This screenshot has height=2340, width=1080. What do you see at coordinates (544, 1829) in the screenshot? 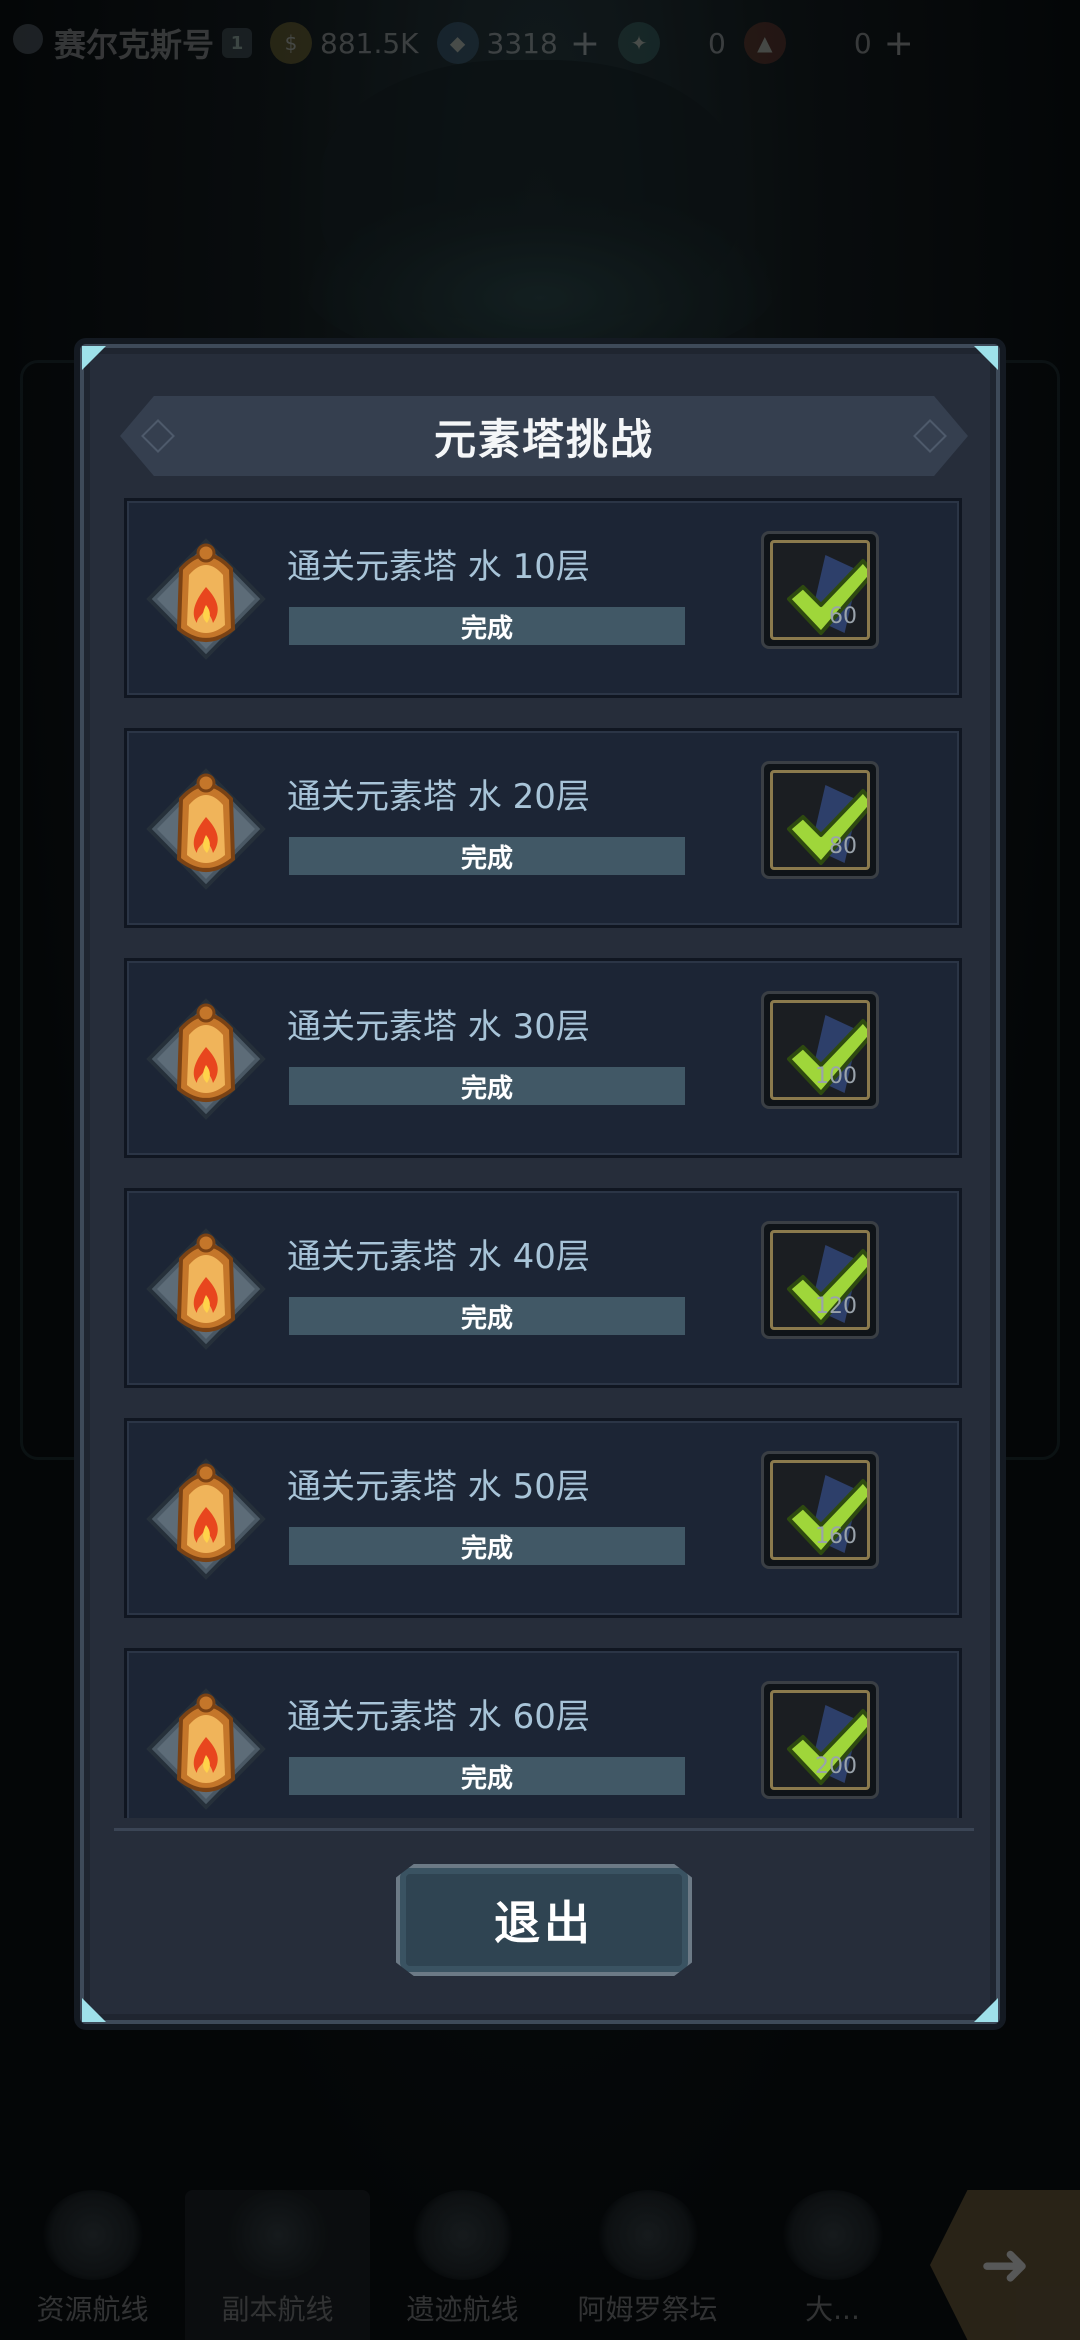
I see `divider` at bounding box center [544, 1829].